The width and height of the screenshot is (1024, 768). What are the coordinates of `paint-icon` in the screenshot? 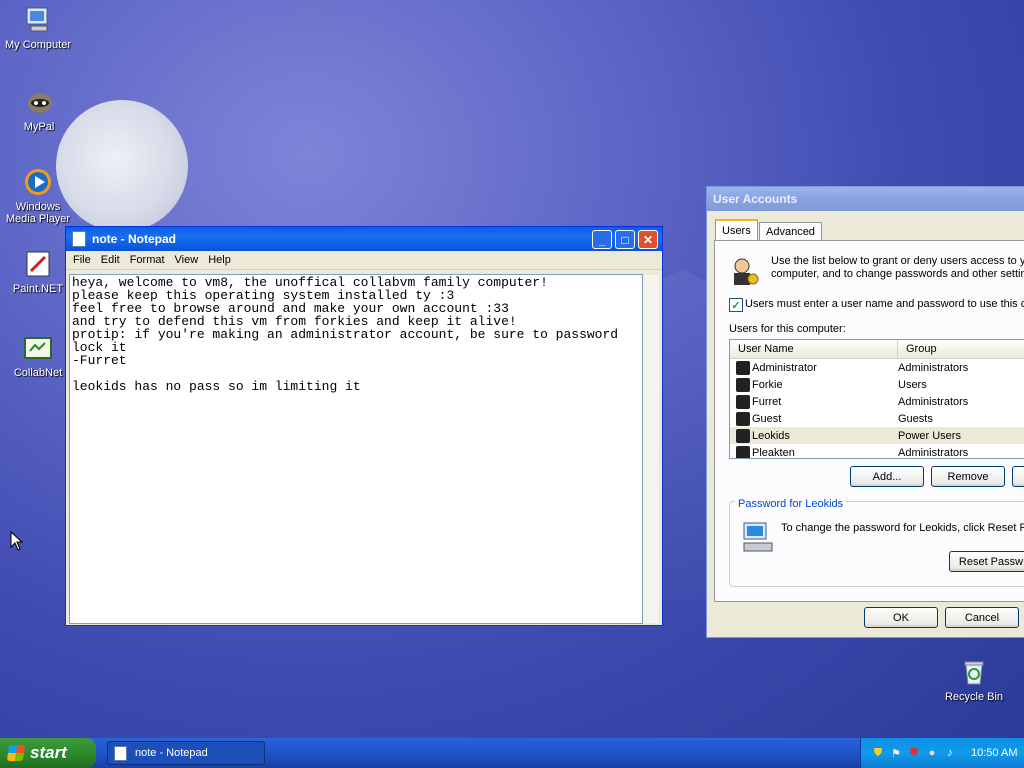 It's located at (38, 264).